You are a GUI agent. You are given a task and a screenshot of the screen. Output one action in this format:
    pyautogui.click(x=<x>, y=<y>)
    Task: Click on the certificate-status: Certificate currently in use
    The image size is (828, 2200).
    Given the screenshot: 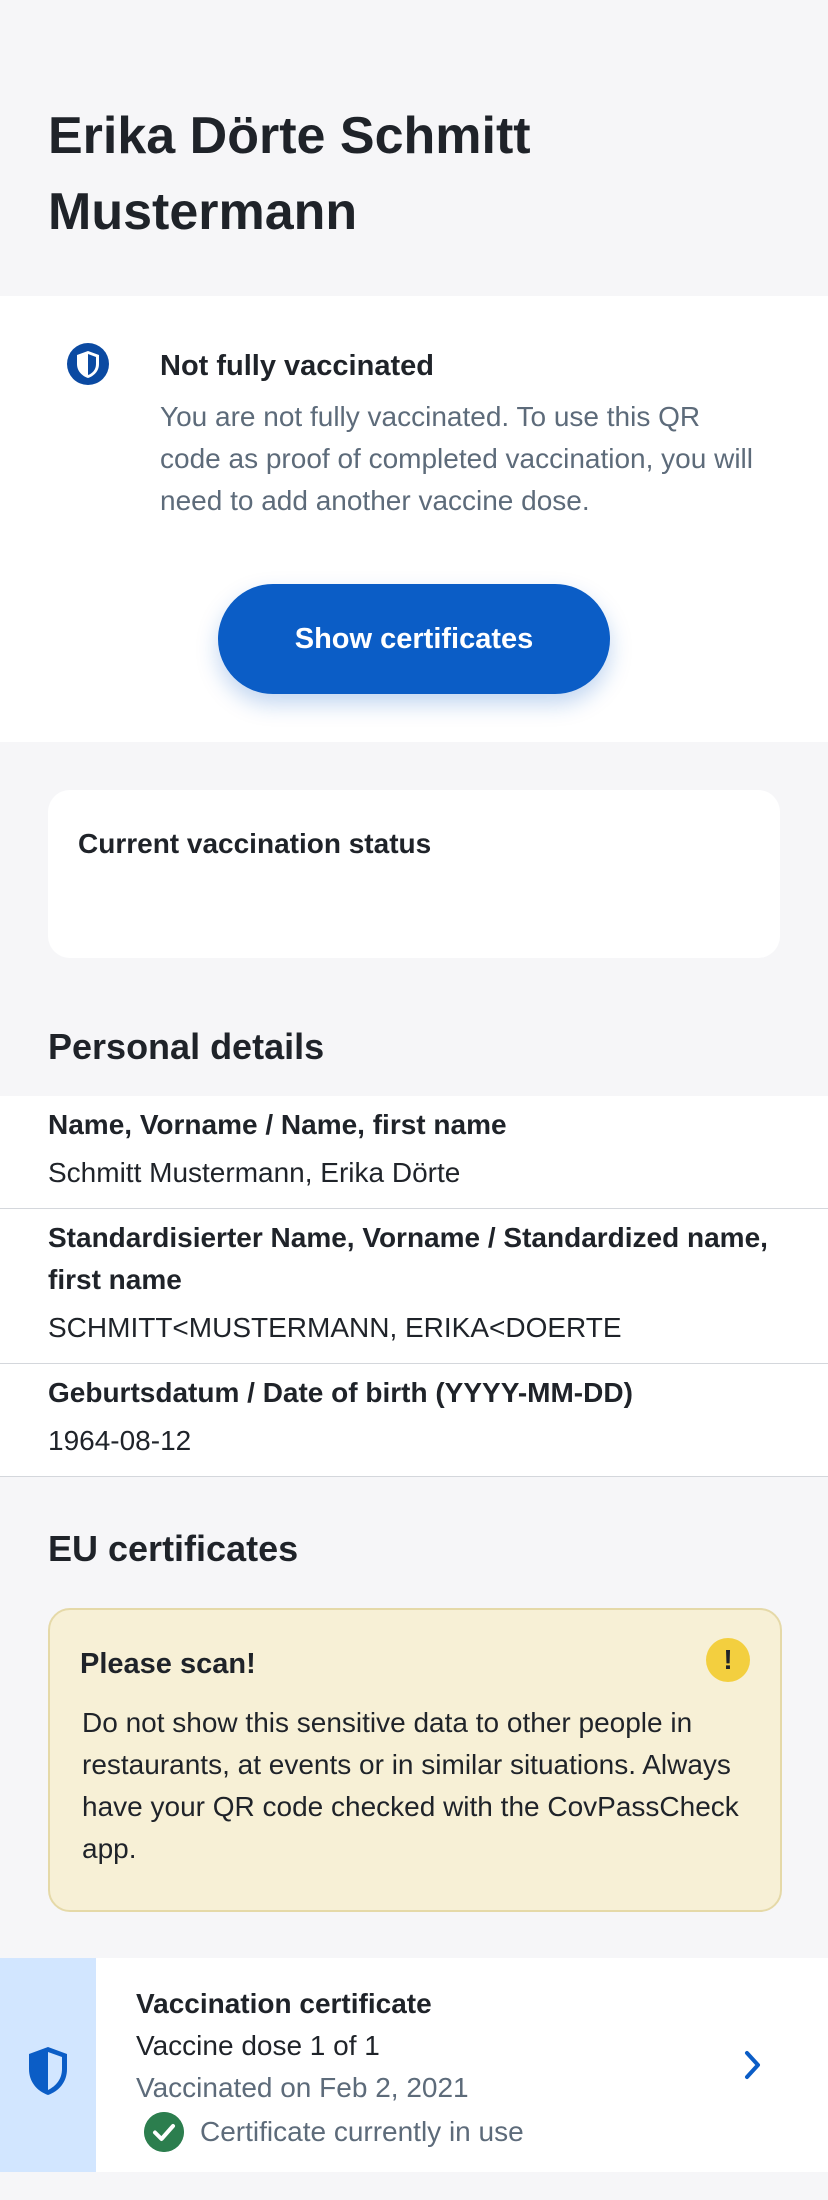 What is the action you would take?
    pyautogui.click(x=362, y=2131)
    